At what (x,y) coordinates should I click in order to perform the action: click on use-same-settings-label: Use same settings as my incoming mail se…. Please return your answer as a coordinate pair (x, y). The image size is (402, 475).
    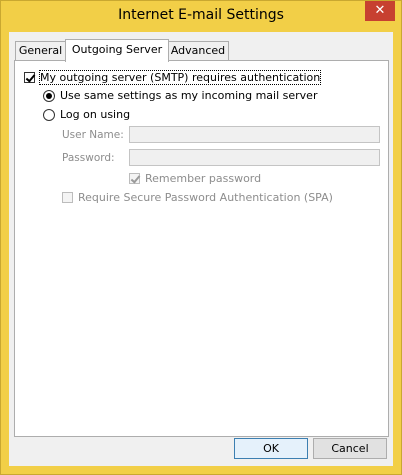
    Looking at the image, I should click on (189, 95).